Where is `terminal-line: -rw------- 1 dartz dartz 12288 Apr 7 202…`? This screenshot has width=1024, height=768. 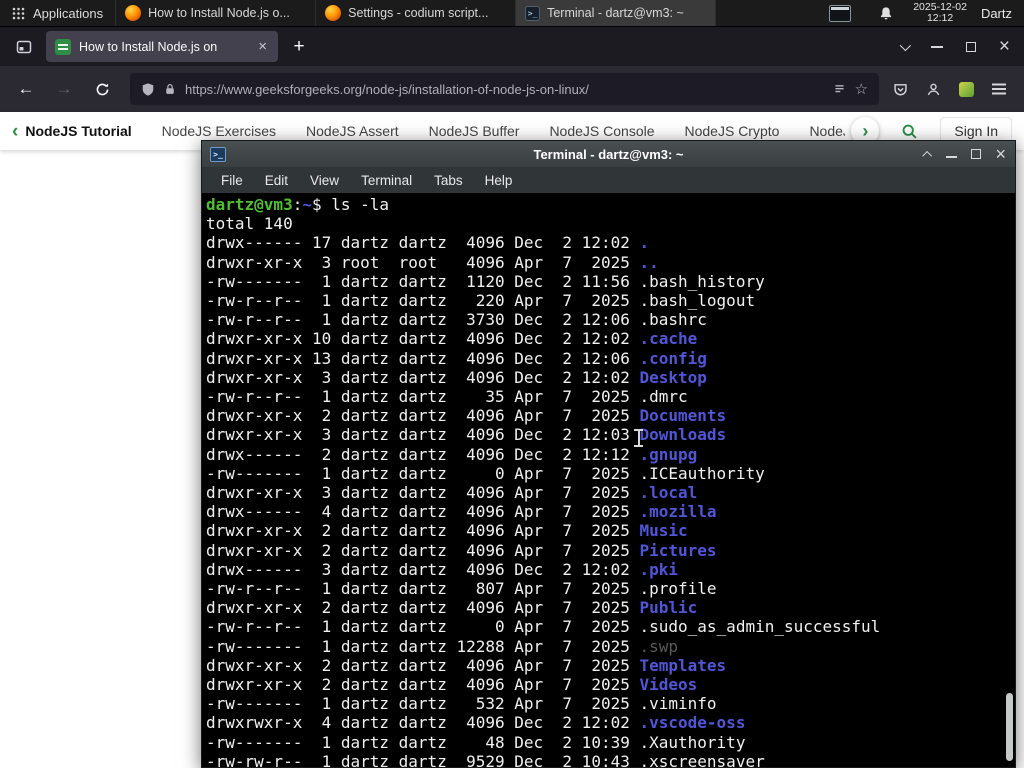 terminal-line: -rw------- 1 dartz dartz 12288 Apr 7 202… is located at coordinates (442, 646).